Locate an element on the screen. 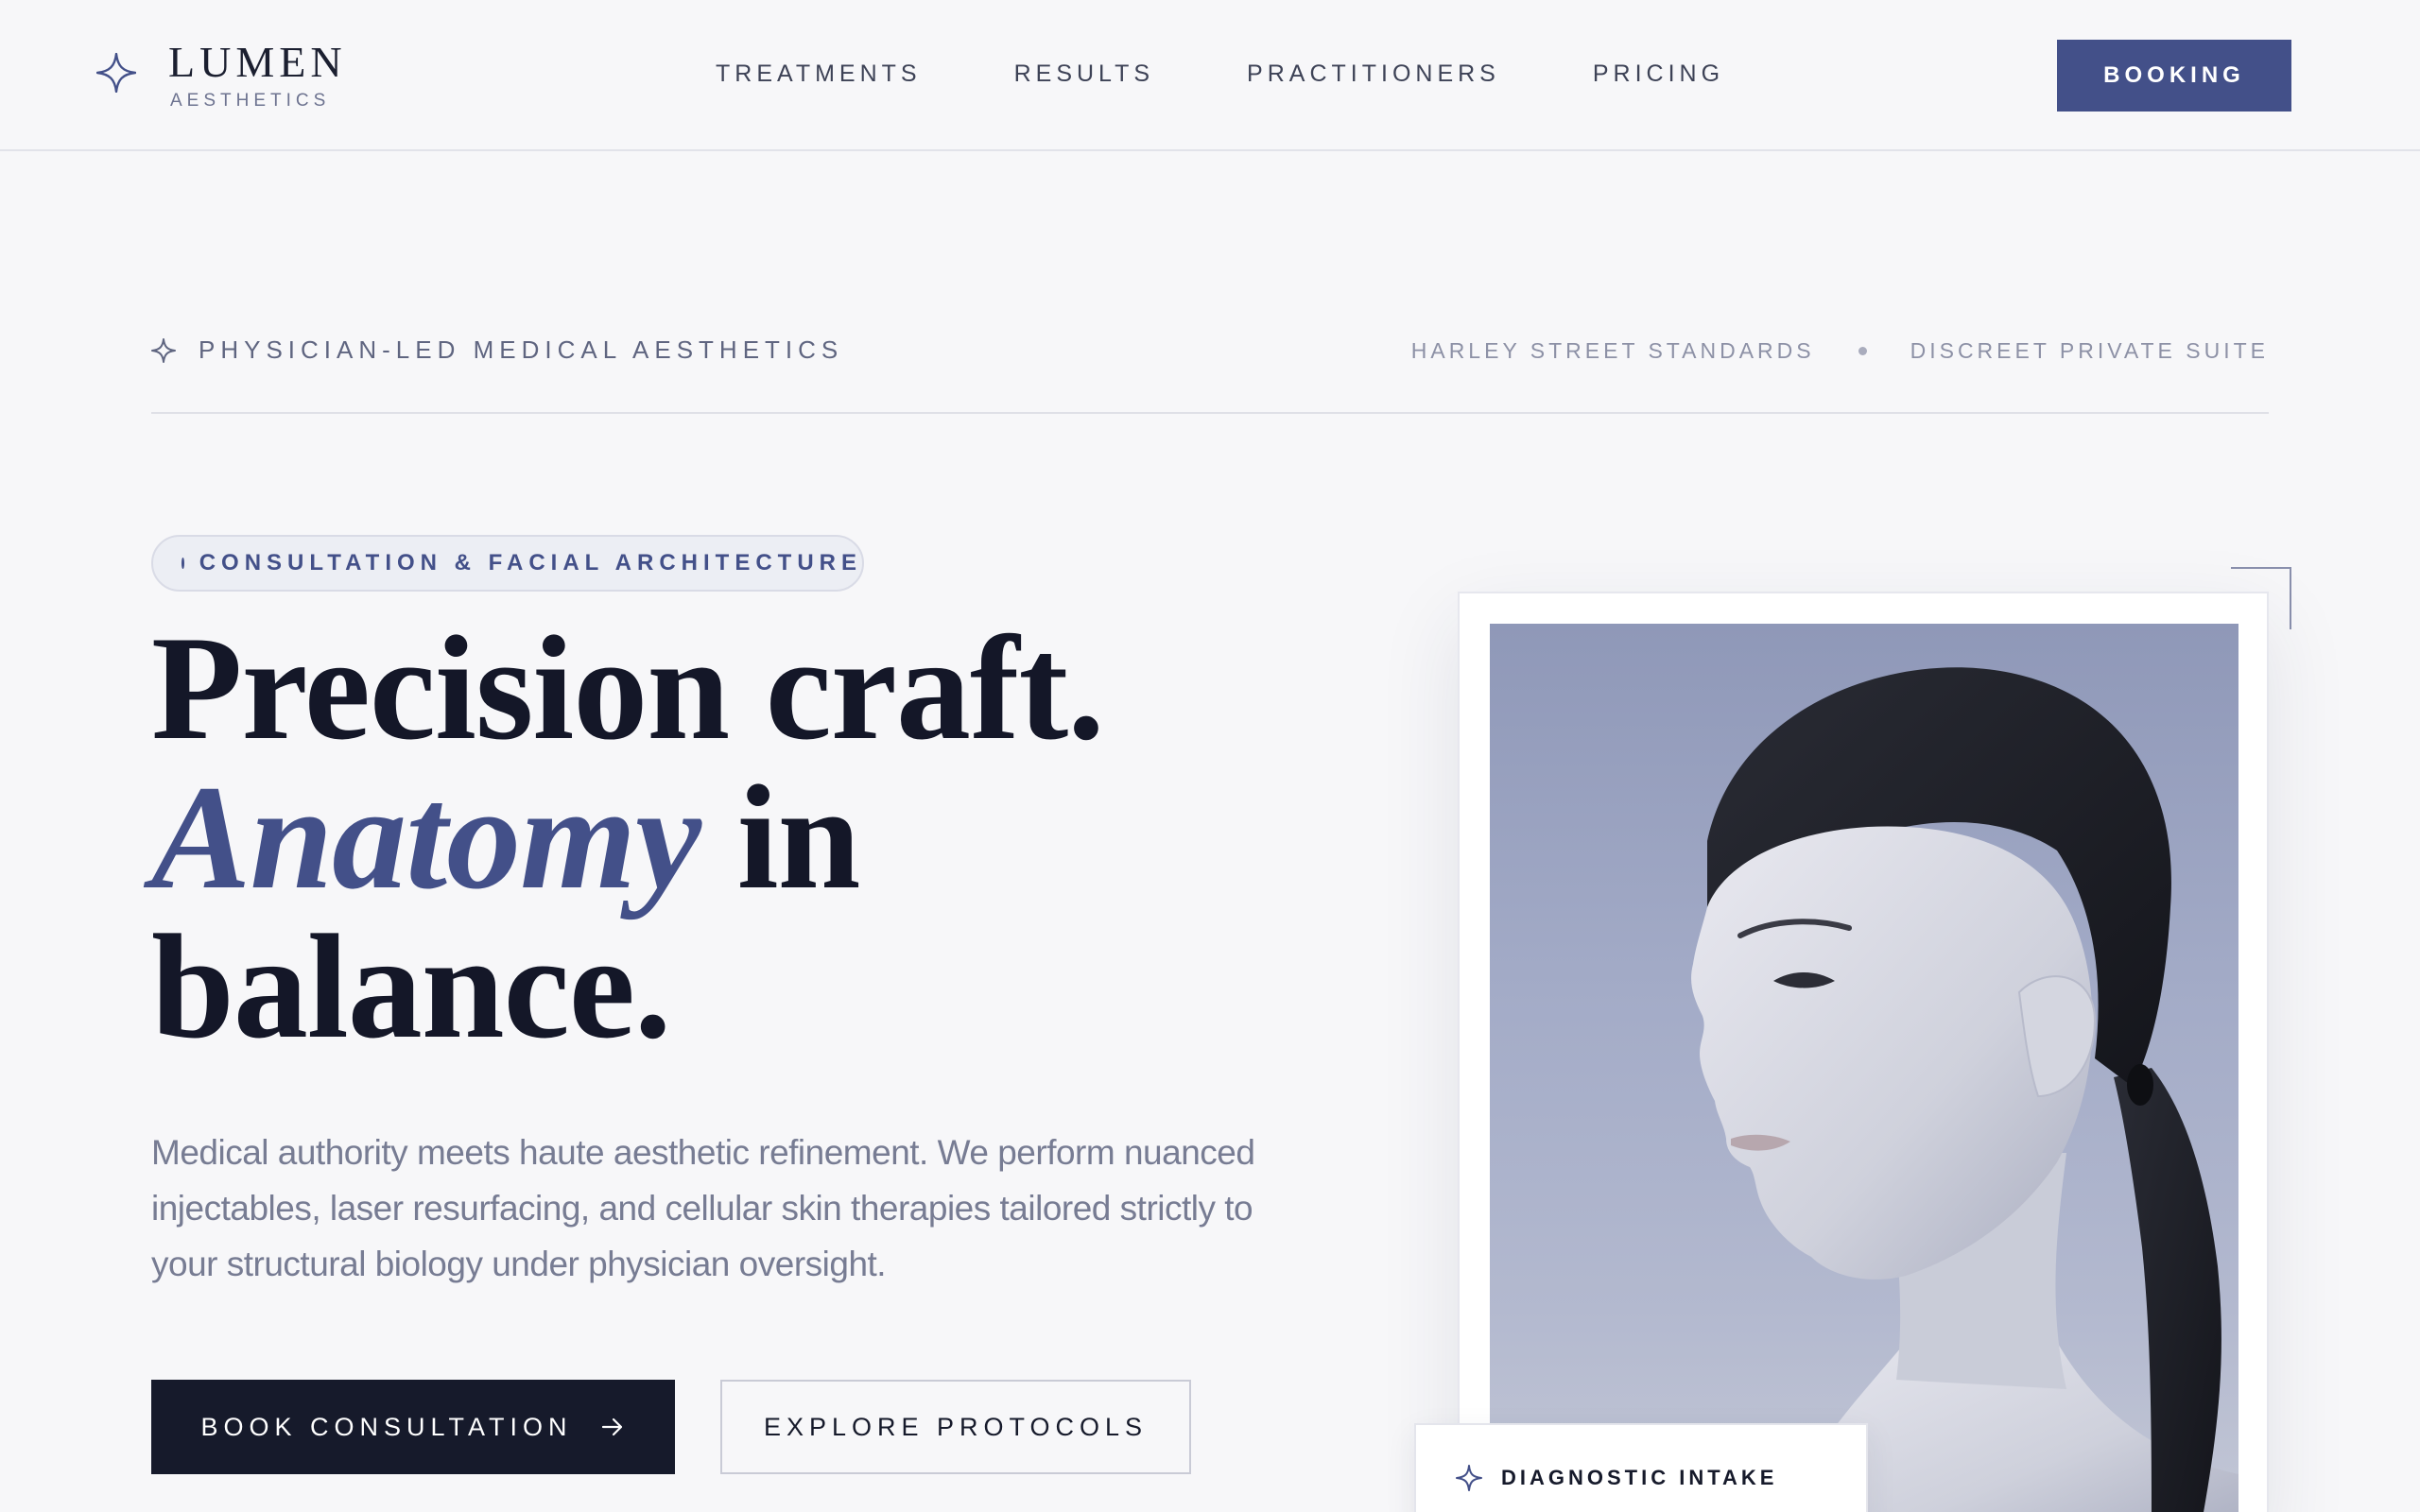 Image resolution: width=2420 pixels, height=1512 pixels. headline-line-2-rest: in is located at coordinates (781, 837).